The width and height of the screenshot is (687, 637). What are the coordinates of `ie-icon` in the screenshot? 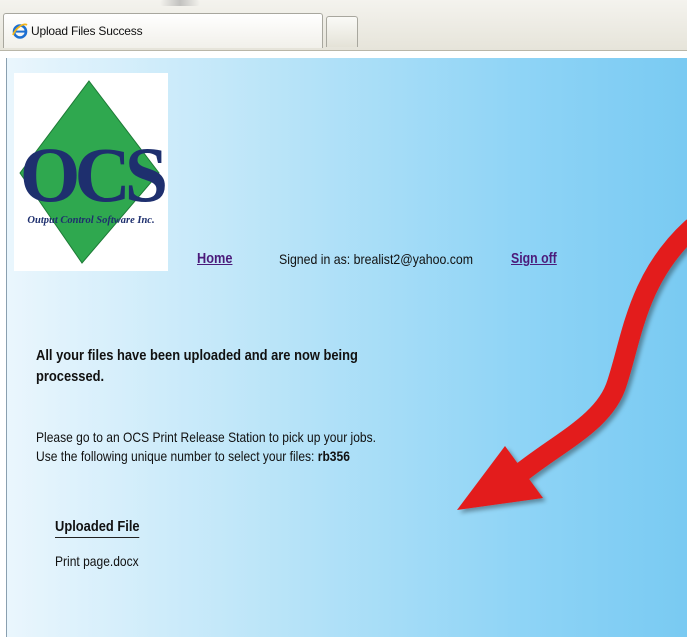 It's located at (20, 31).